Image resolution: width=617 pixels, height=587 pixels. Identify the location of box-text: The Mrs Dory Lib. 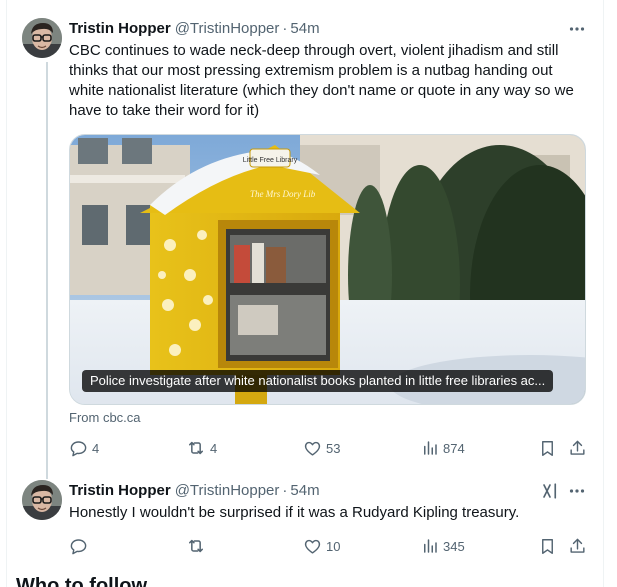
(283, 194).